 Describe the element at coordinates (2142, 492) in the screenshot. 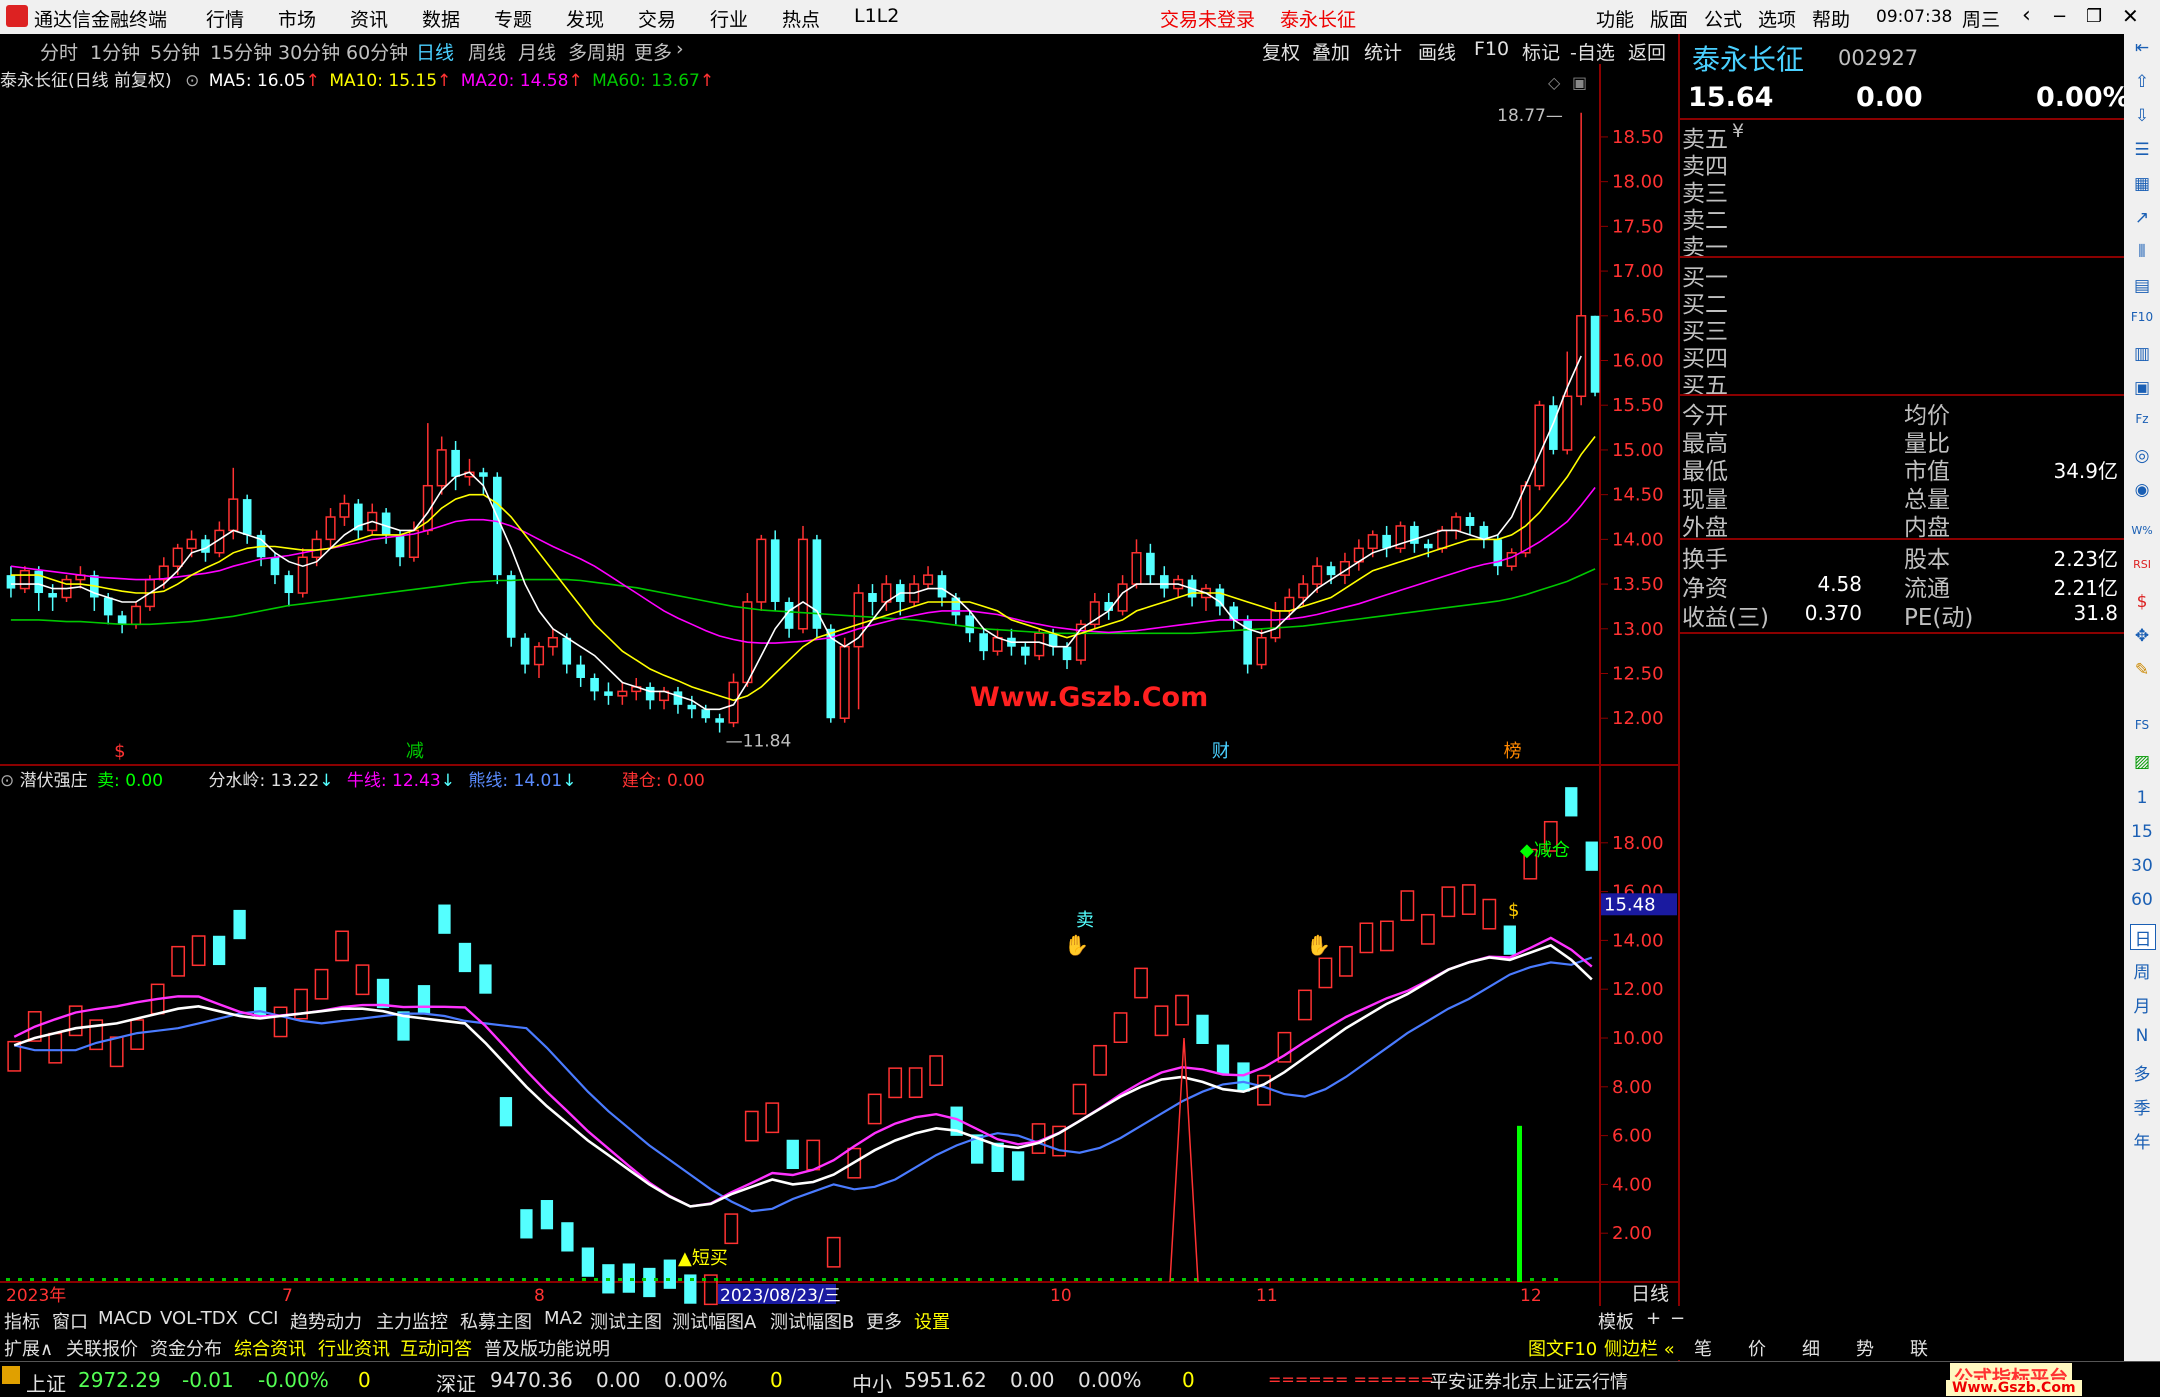

I see `target-icon: ◉` at that location.